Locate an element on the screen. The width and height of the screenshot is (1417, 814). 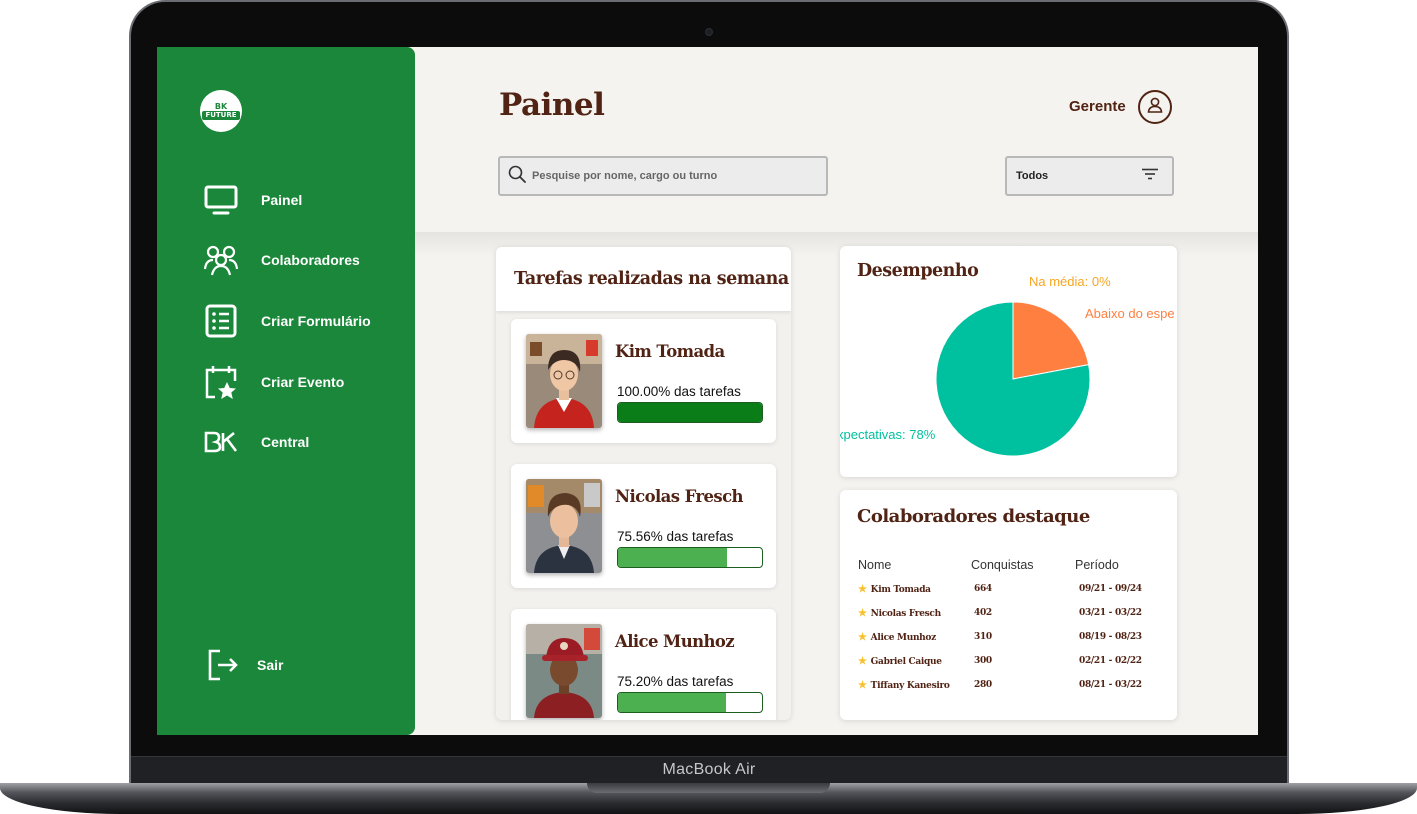
filter-select: Todos is located at coordinates (1089, 176).